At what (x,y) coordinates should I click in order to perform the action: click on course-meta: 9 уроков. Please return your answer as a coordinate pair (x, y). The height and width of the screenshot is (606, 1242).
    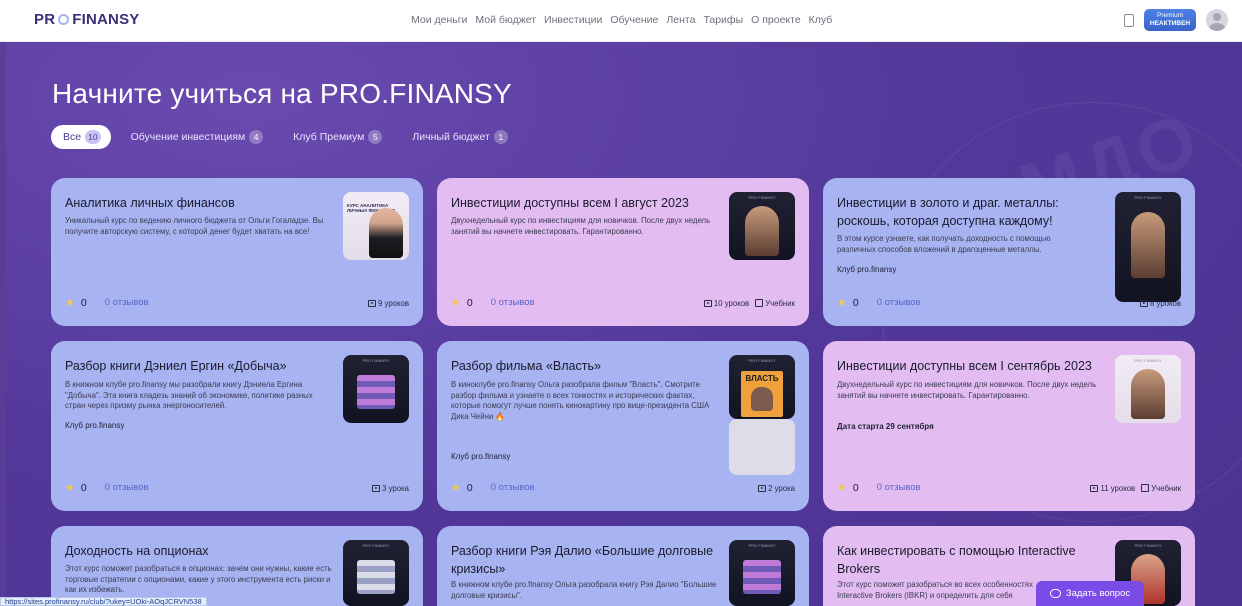
    Looking at the image, I should click on (388, 303).